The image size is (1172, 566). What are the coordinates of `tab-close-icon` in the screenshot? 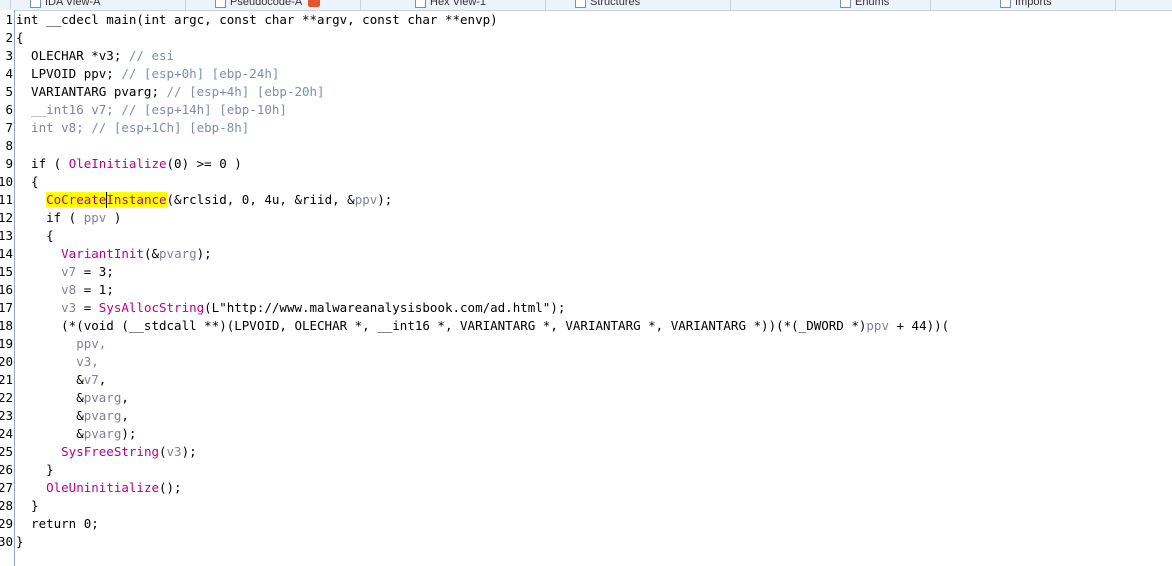 It's located at (314, 3).